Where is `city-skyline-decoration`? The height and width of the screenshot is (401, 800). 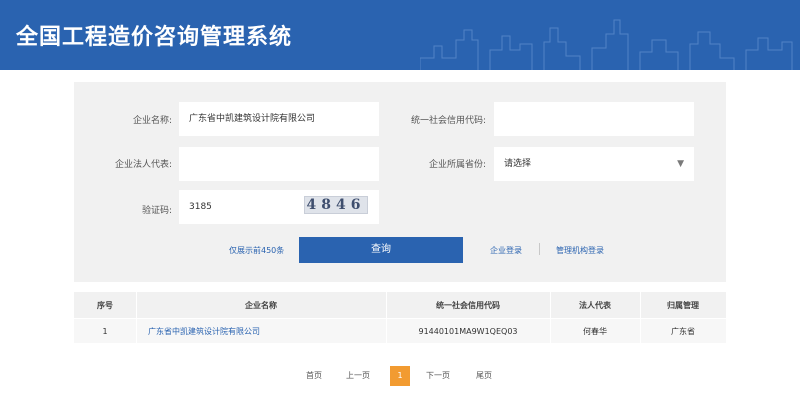
city-skyline-decoration is located at coordinates (606, 44).